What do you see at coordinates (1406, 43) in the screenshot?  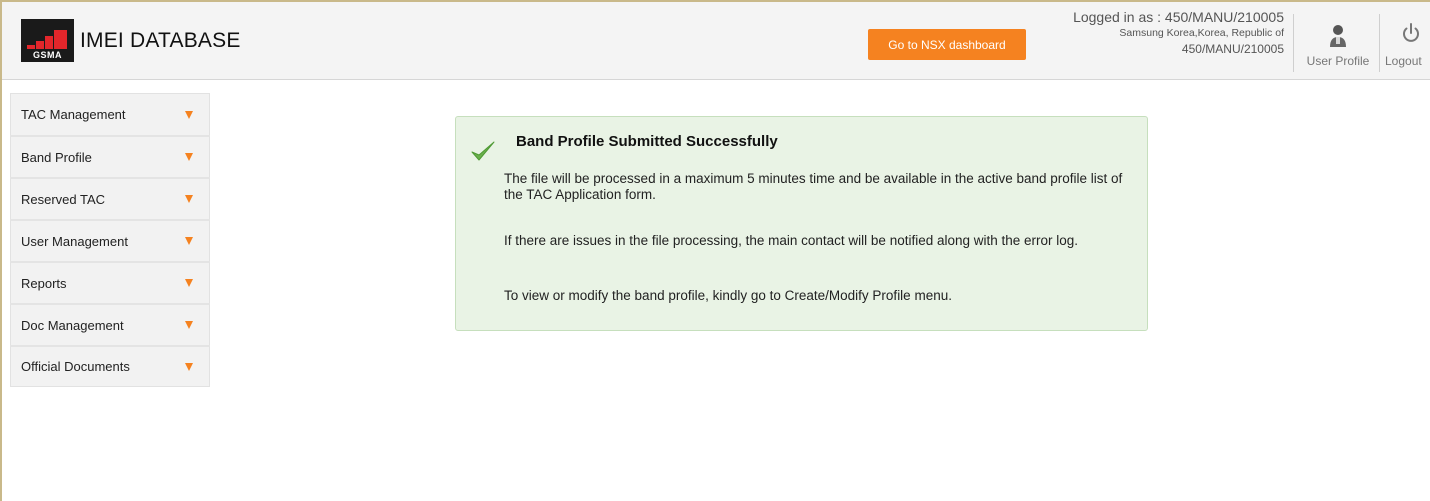 I see `logout-button: Logout` at bounding box center [1406, 43].